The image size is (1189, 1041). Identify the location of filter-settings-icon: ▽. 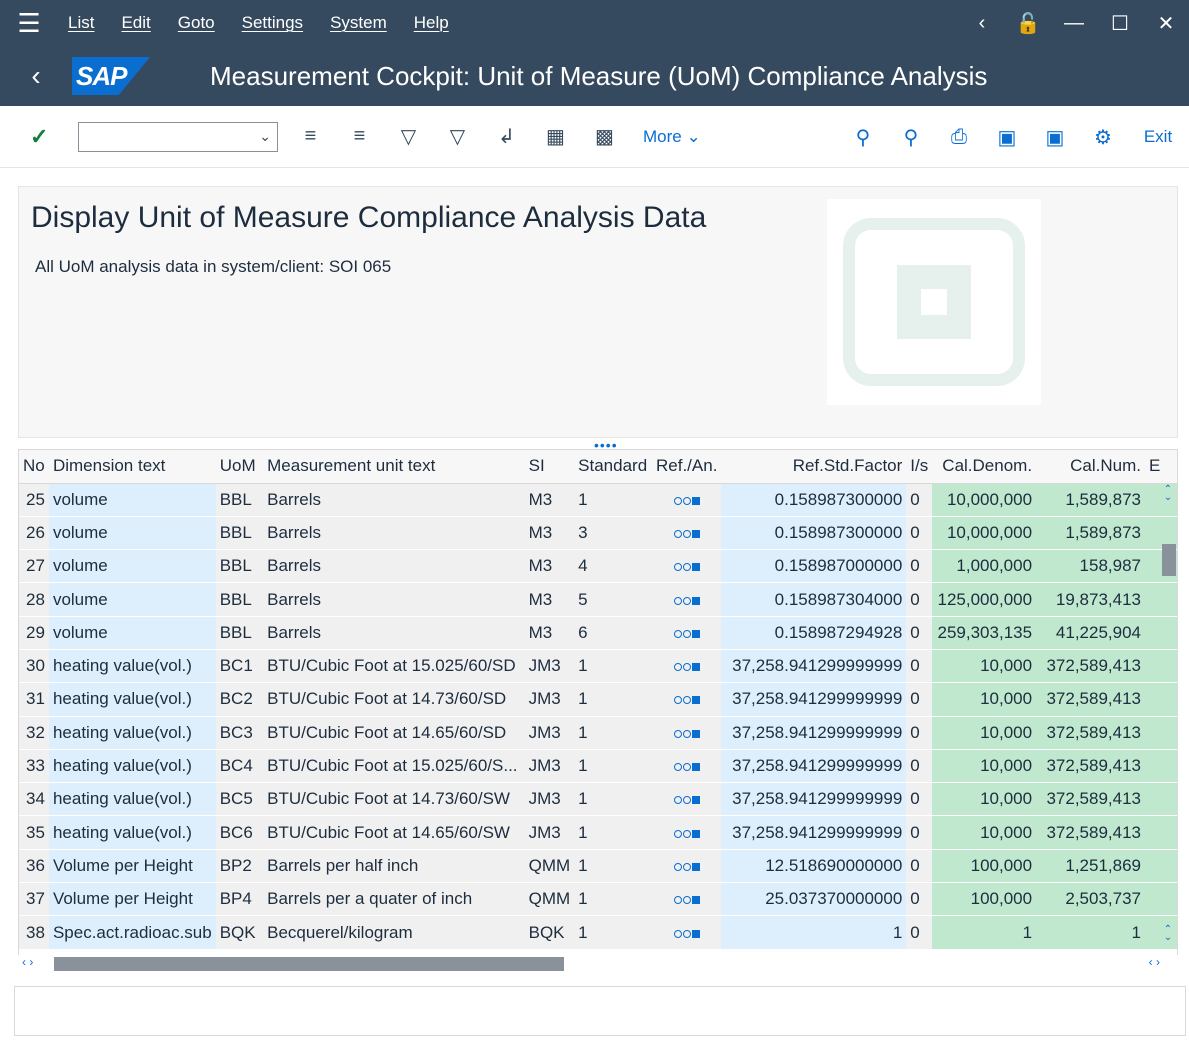
(457, 136).